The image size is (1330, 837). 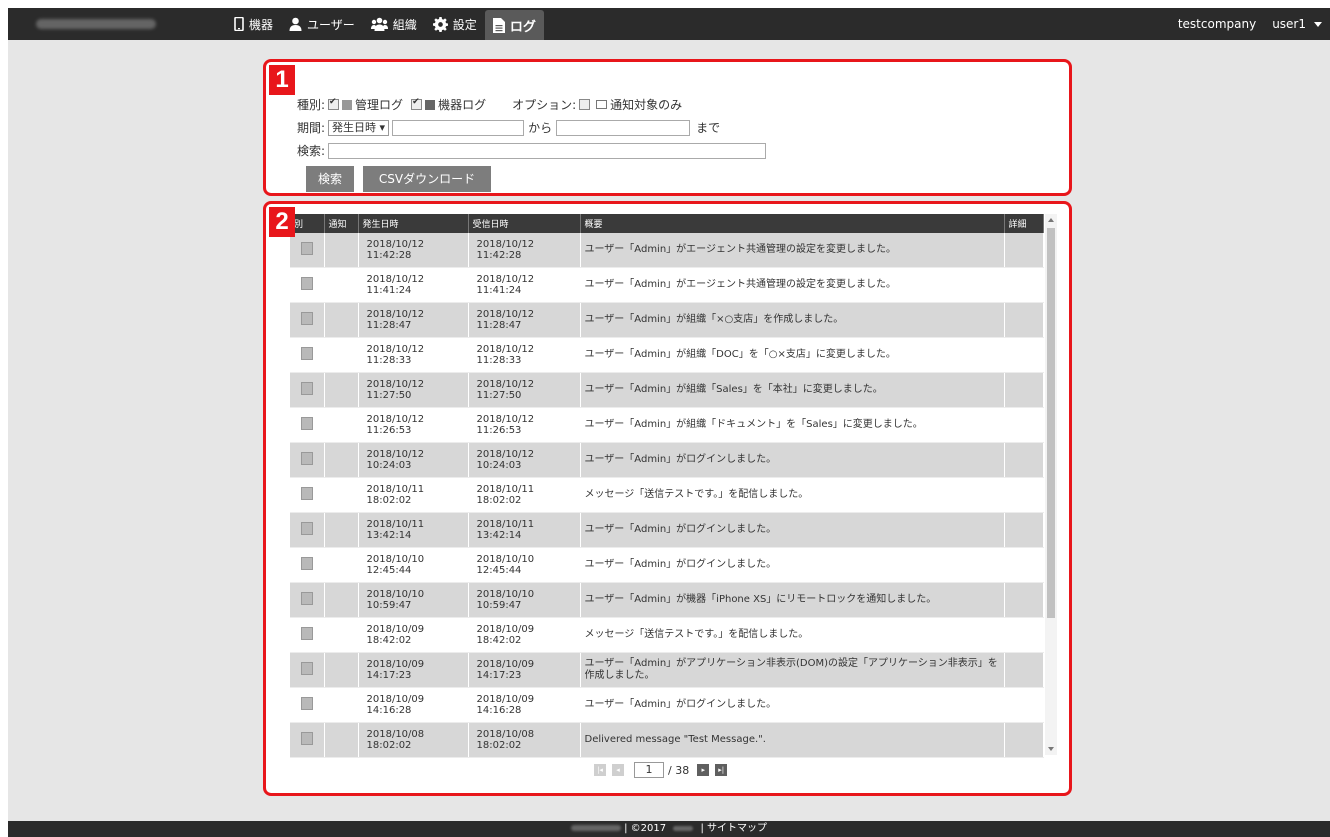 What do you see at coordinates (389, 710) in the screenshot?
I see `occurred-time: 14:16:28` at bounding box center [389, 710].